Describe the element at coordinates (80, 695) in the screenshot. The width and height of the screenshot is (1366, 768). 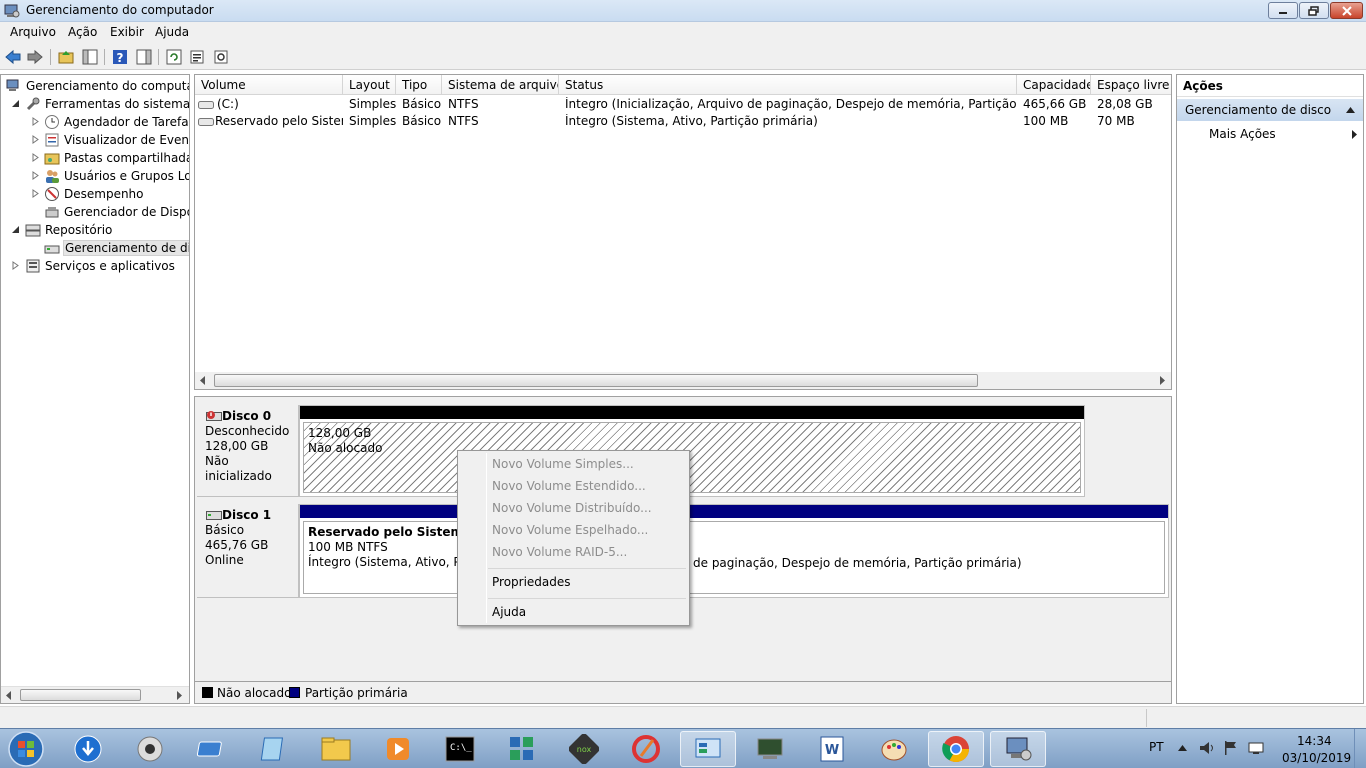
I see `tree-scroll-thumb` at that location.